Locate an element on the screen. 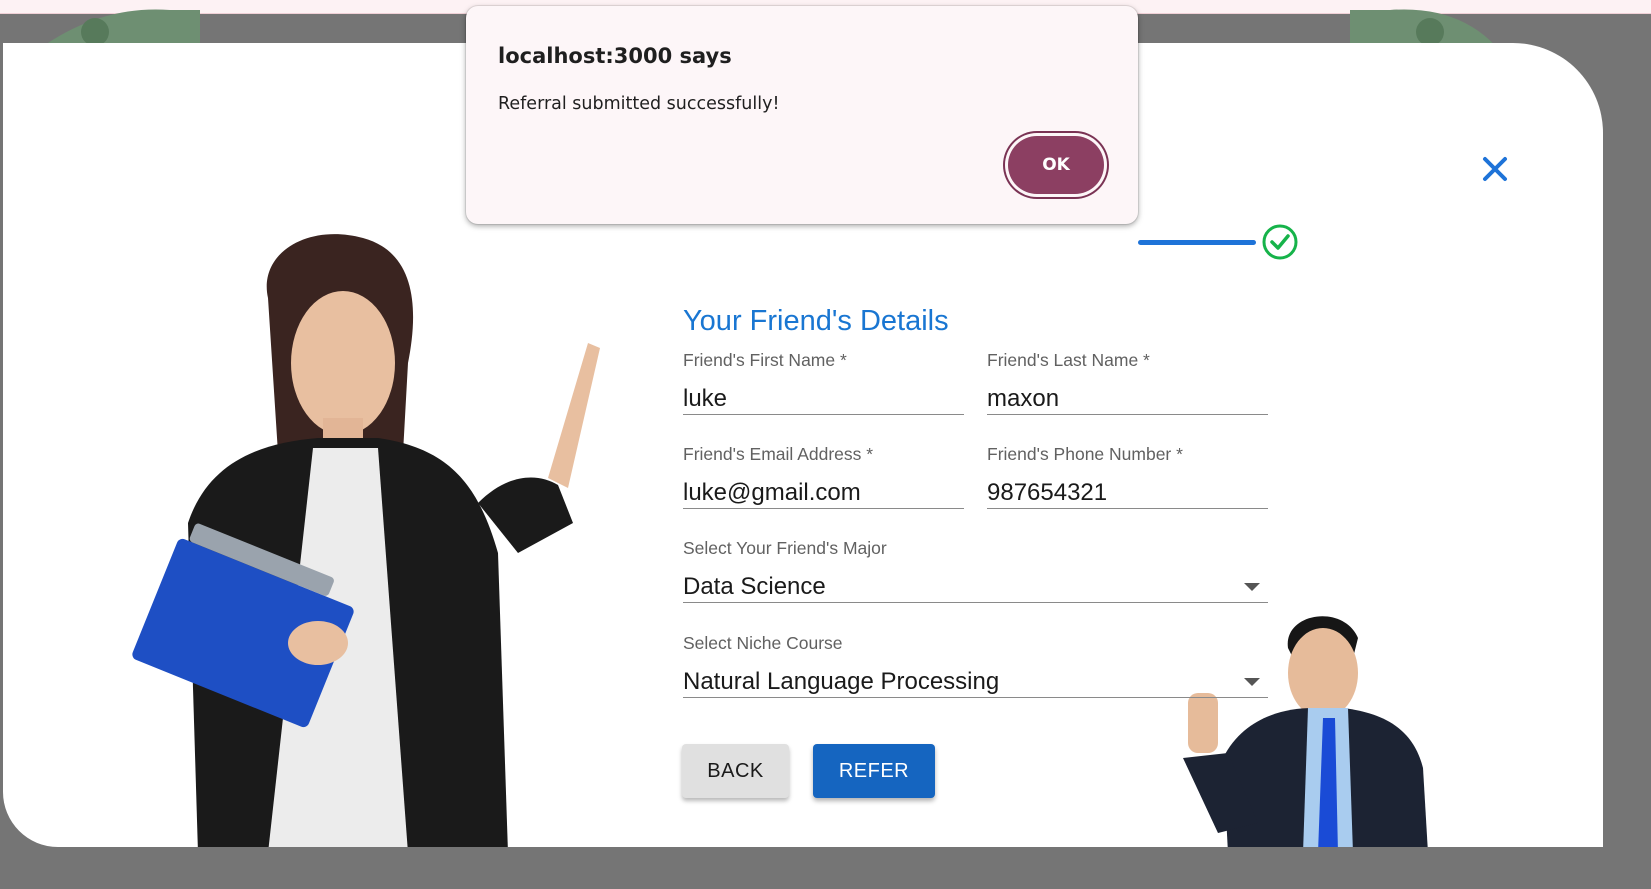 Image resolution: width=1651 pixels, height=889 pixels. email-underline is located at coordinates (823, 508).